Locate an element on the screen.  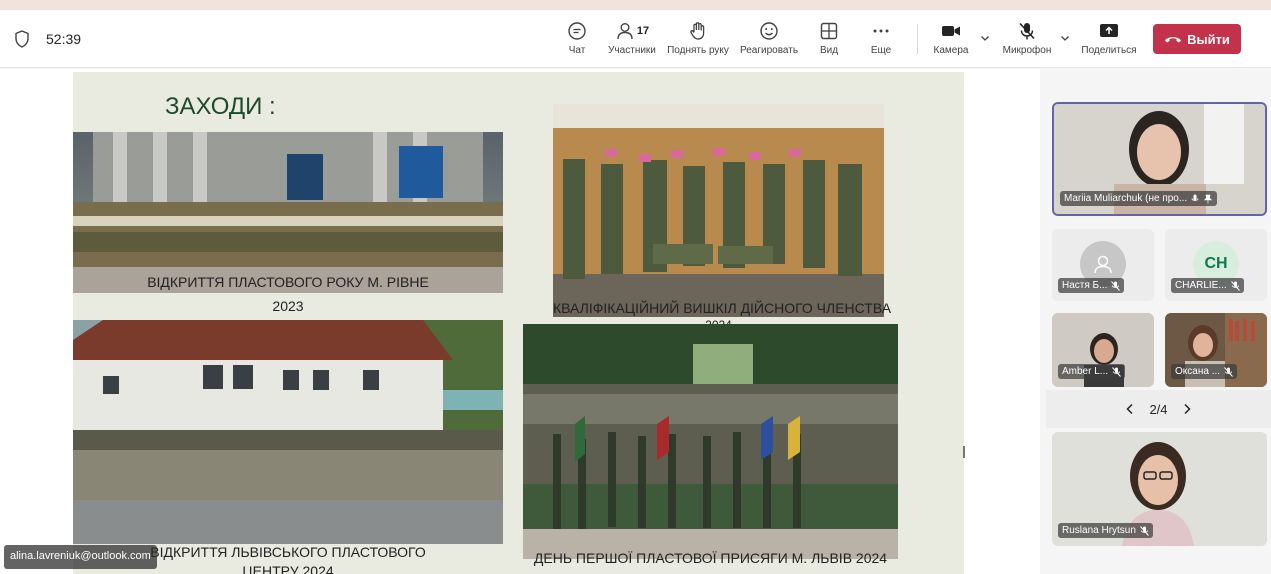
camera-options-chevron-icon is located at coordinates (985, 38).